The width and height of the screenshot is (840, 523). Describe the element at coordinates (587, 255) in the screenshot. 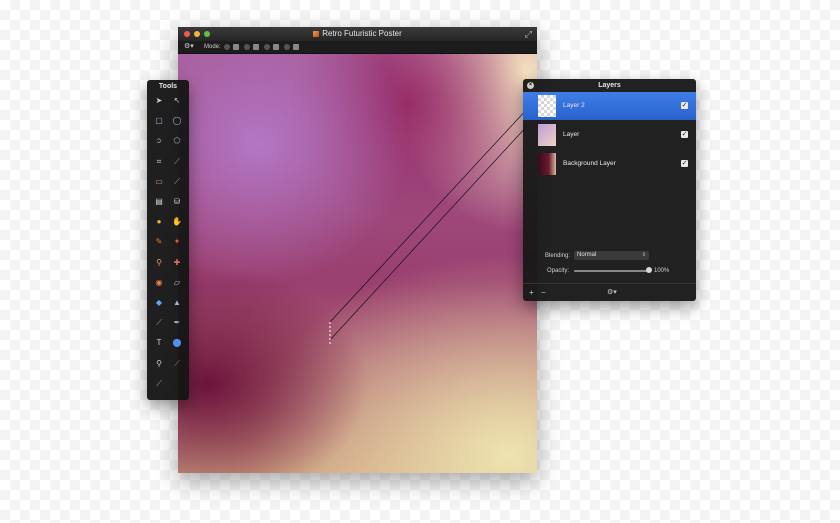

I see `blending-value: Normal` at that location.